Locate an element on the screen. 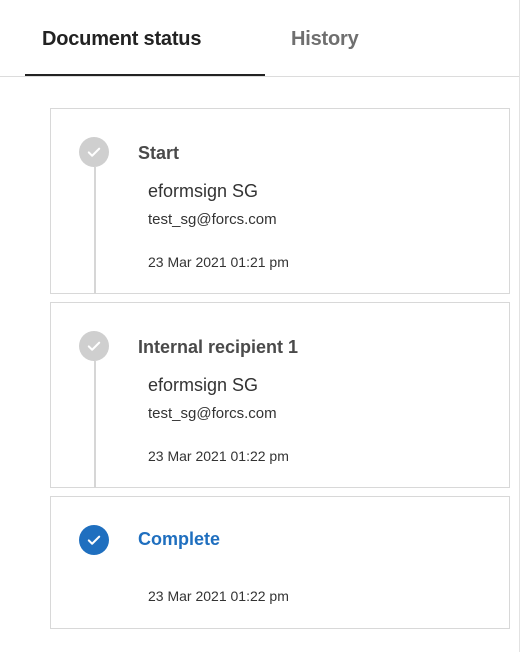  step-title: Complete is located at coordinates (179, 539).